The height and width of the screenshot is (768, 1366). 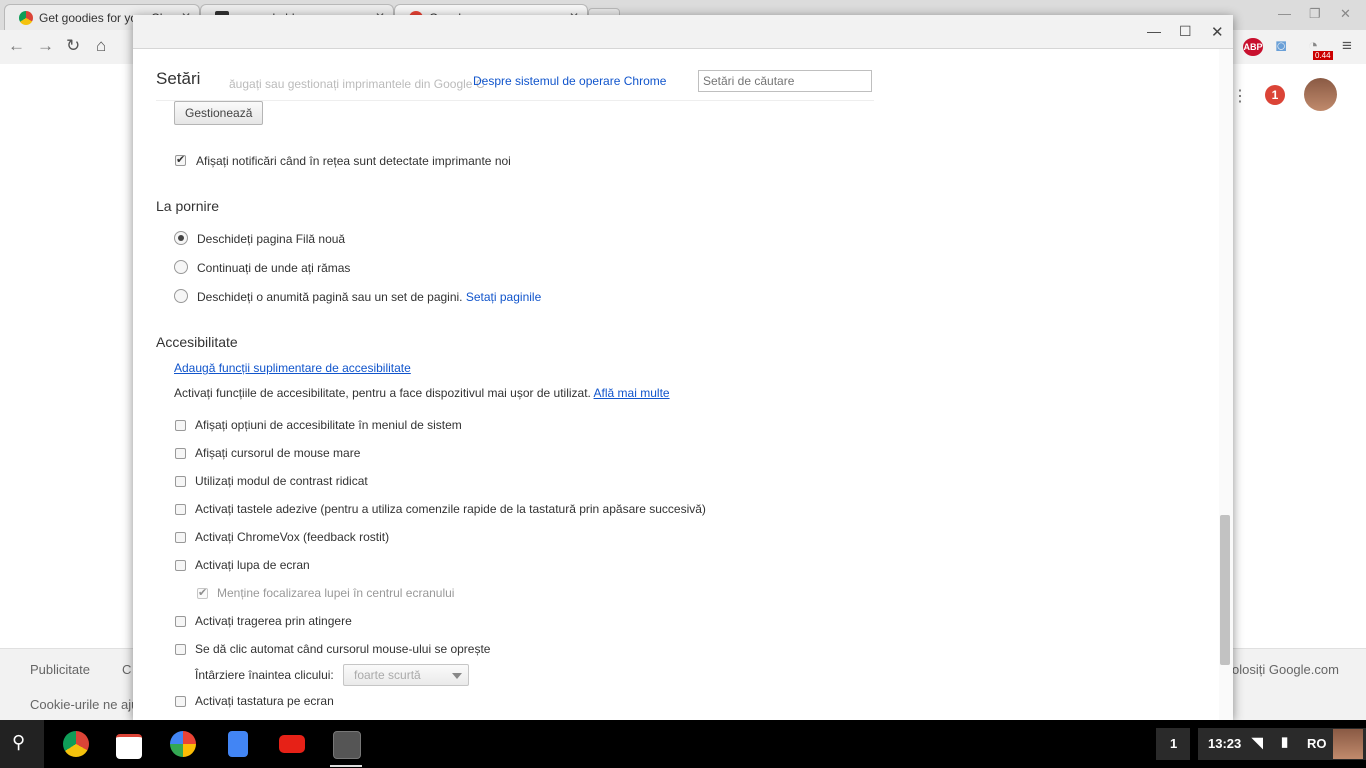 What do you see at coordinates (60, 669) in the screenshot?
I see `footer-link-advertising: Publicitate` at bounding box center [60, 669].